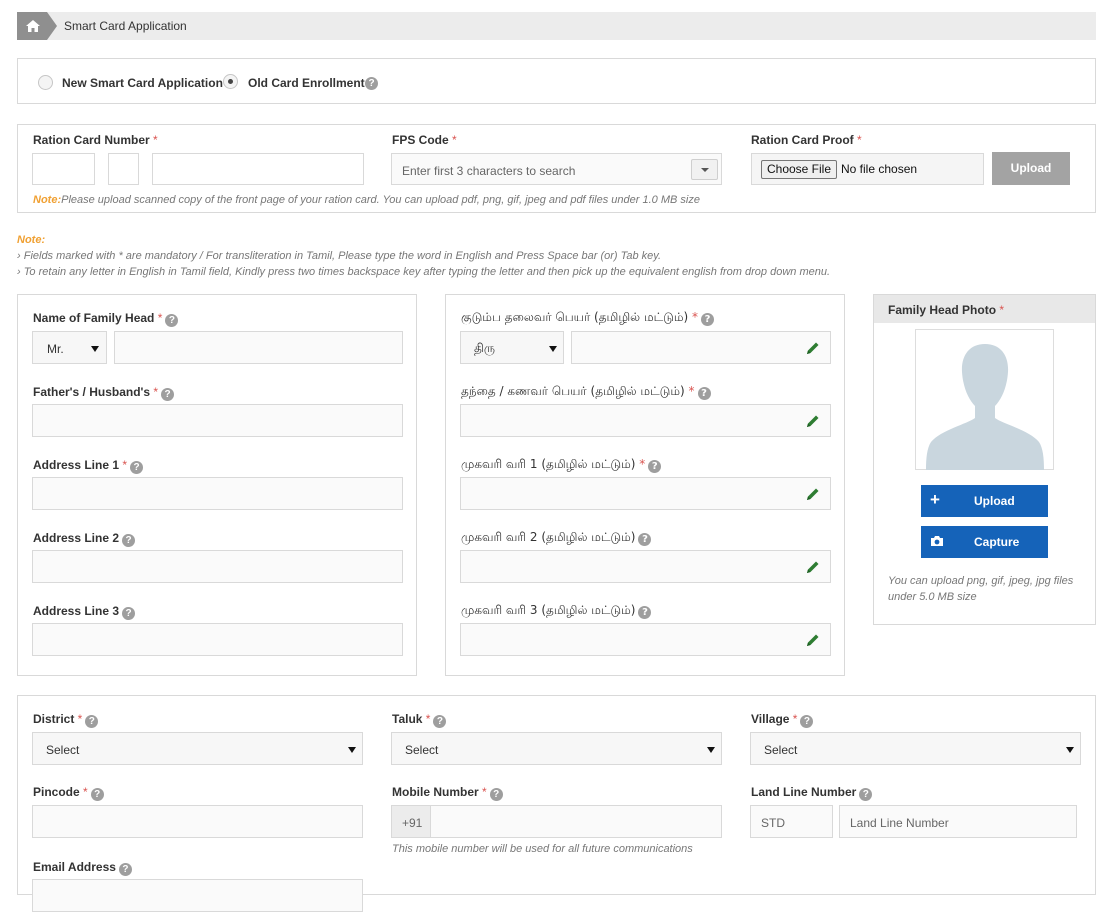 The image size is (1107, 912). What do you see at coordinates (899, 823) in the screenshot?
I see `landline-placeholder: Land Line Number` at bounding box center [899, 823].